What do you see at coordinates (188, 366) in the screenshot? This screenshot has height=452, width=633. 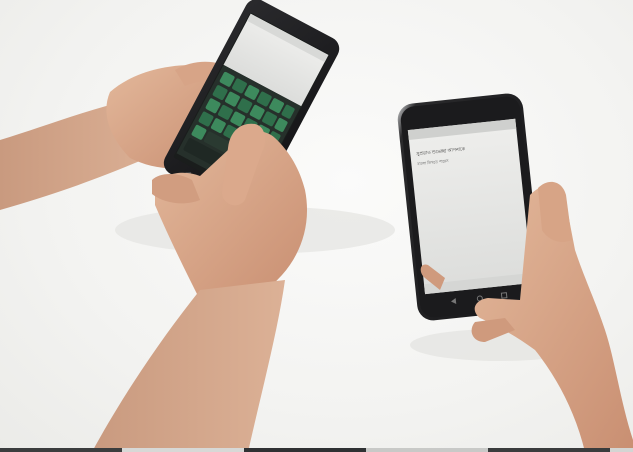 I see `right-forearm` at bounding box center [188, 366].